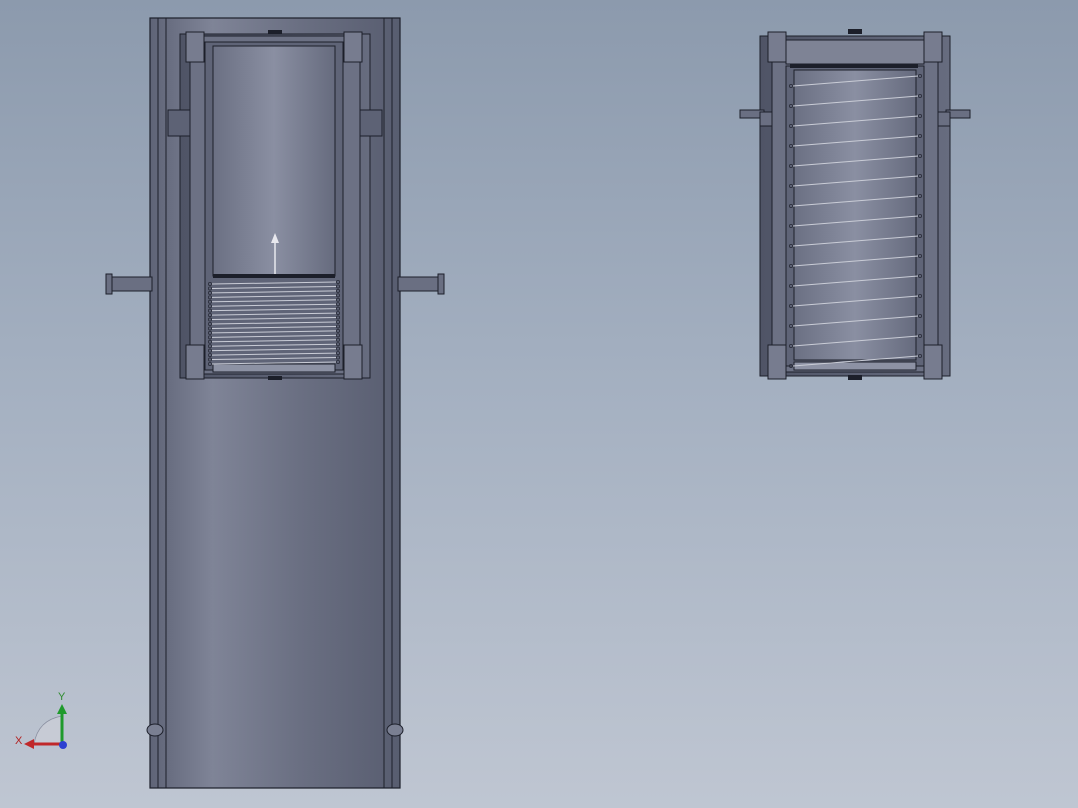  I want to click on triad-y-label: Y, so click(62, 697).